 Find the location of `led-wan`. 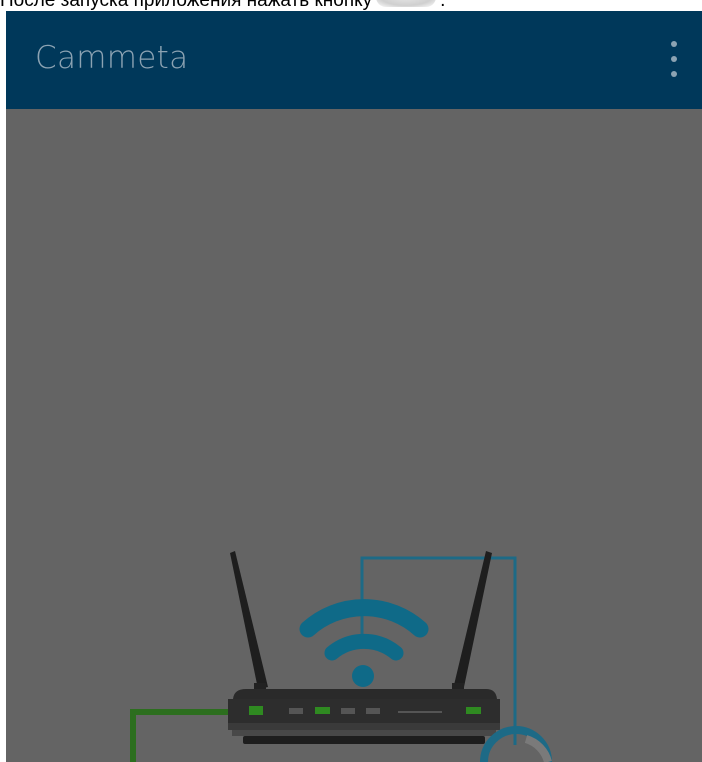

led-wan is located at coordinates (473, 710).